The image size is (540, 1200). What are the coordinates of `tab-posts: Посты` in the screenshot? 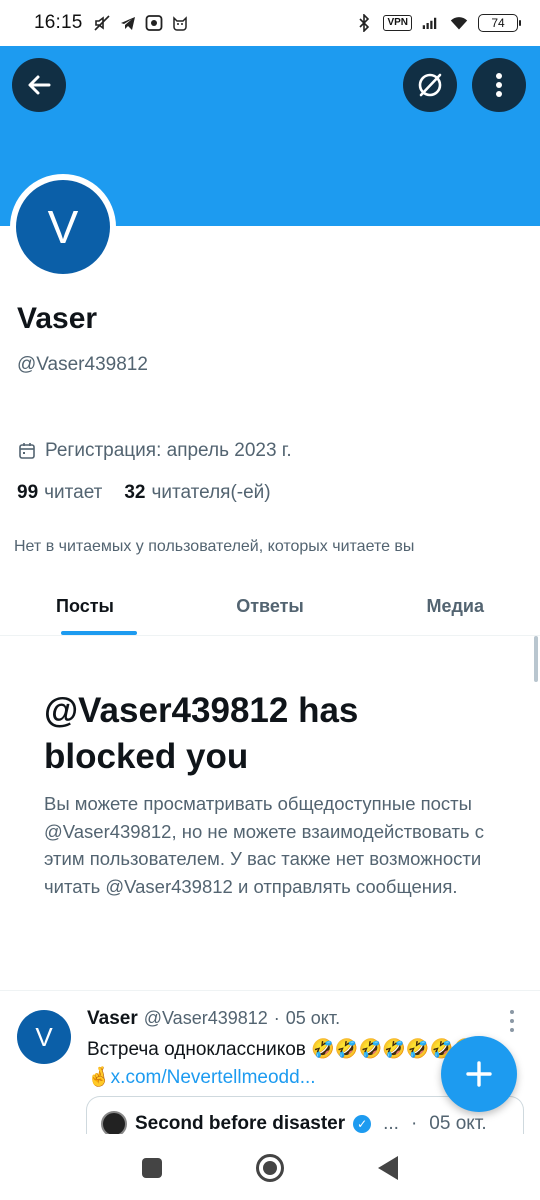 It's located at (99, 606).